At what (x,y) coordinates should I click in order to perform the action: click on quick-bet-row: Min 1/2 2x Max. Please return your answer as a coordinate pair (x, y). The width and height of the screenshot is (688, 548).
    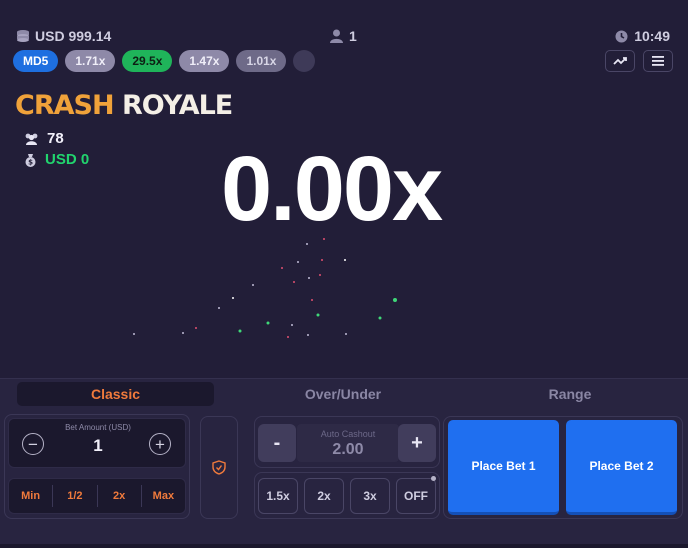
    Looking at the image, I should click on (97, 496).